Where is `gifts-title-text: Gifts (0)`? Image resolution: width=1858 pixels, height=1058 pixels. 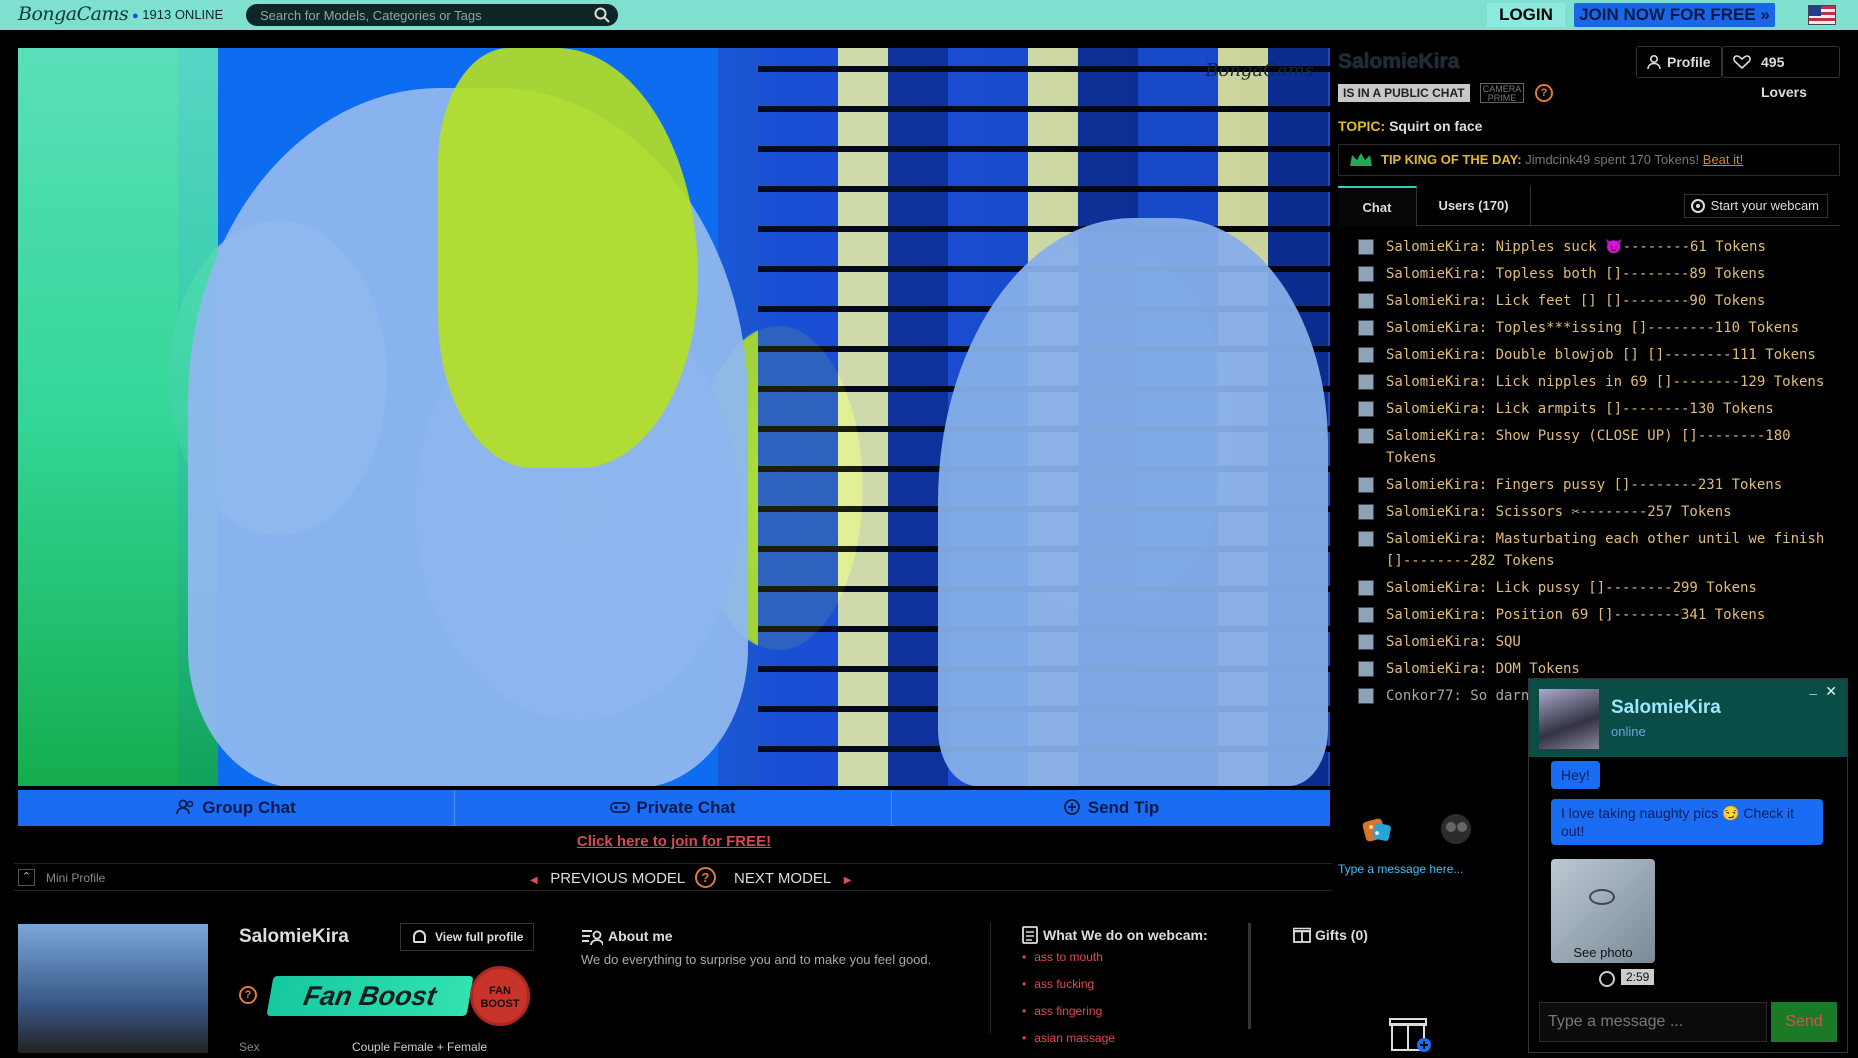 gifts-title-text: Gifts (0) is located at coordinates (1341, 935).